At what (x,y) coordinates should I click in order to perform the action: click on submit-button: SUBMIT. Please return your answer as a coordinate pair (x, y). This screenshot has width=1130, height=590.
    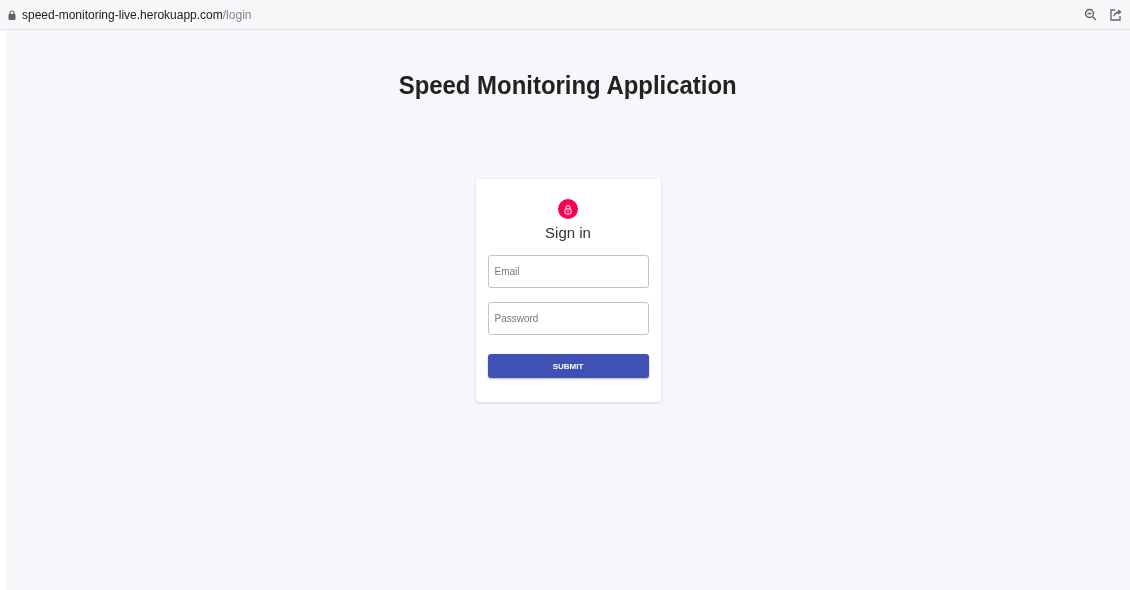
    Looking at the image, I should click on (568, 366).